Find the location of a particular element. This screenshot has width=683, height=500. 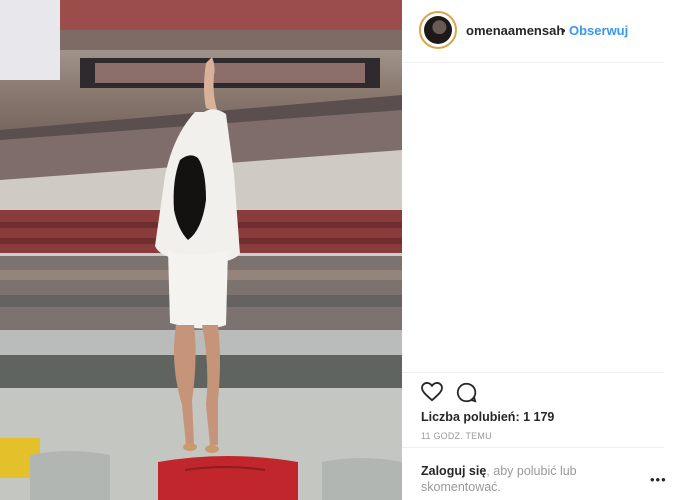

avatar-image is located at coordinates (438, 30).